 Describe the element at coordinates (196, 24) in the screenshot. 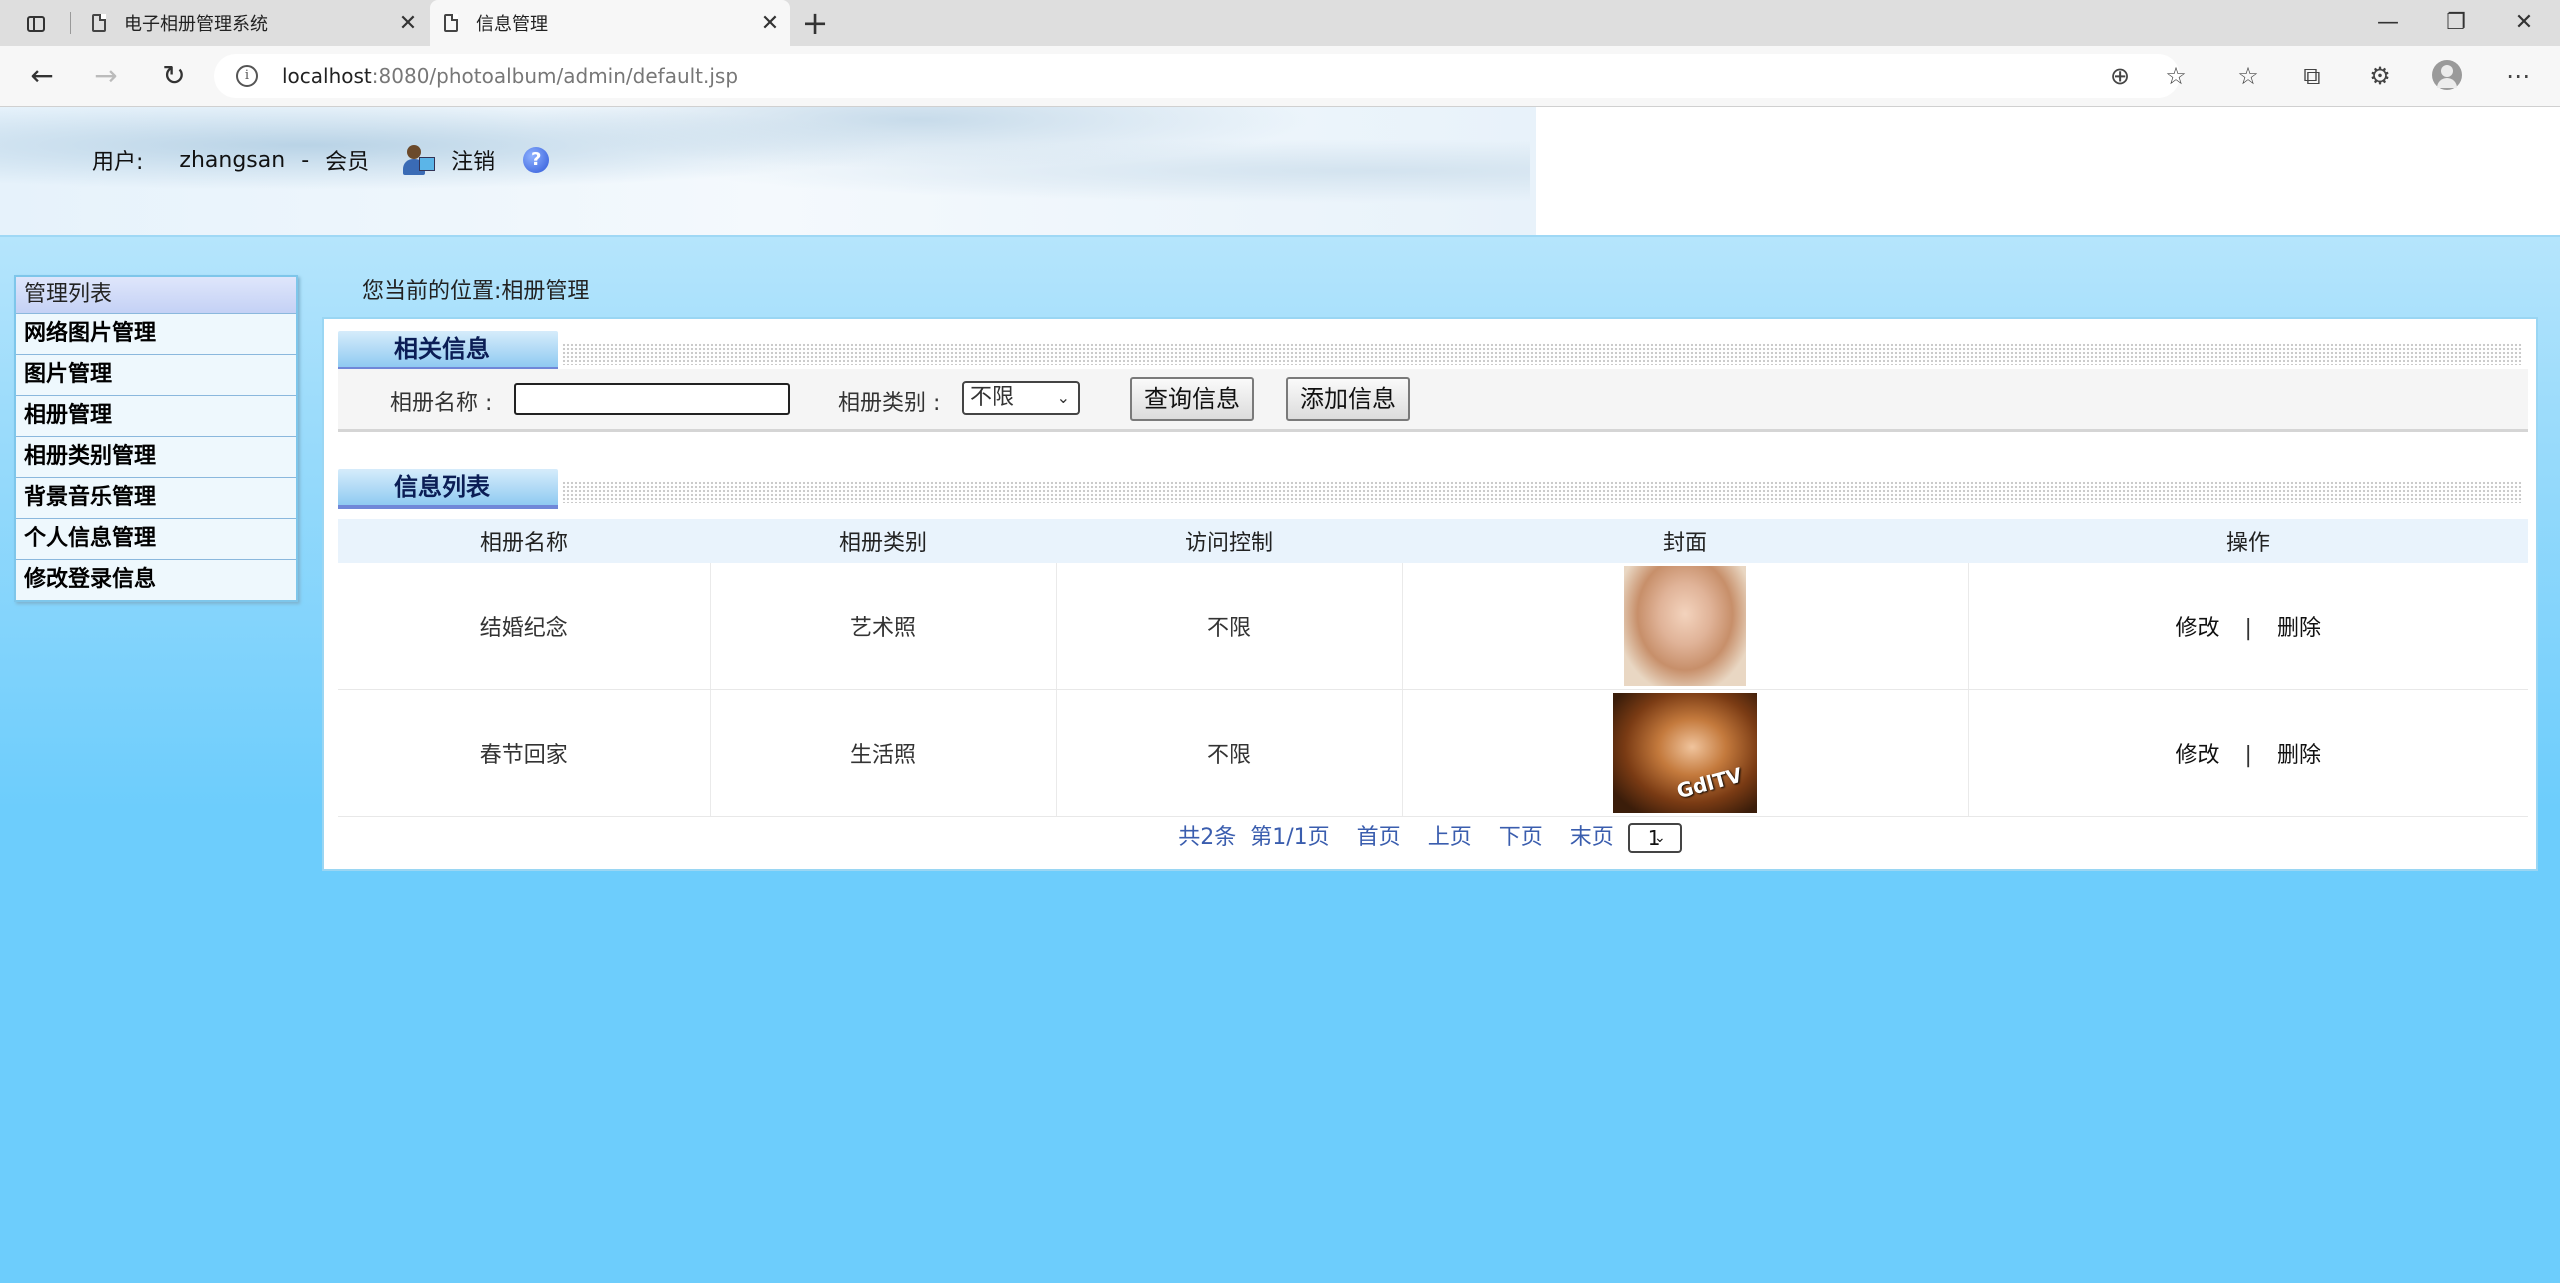

I see `tab-title: 电子相册管理系统` at that location.